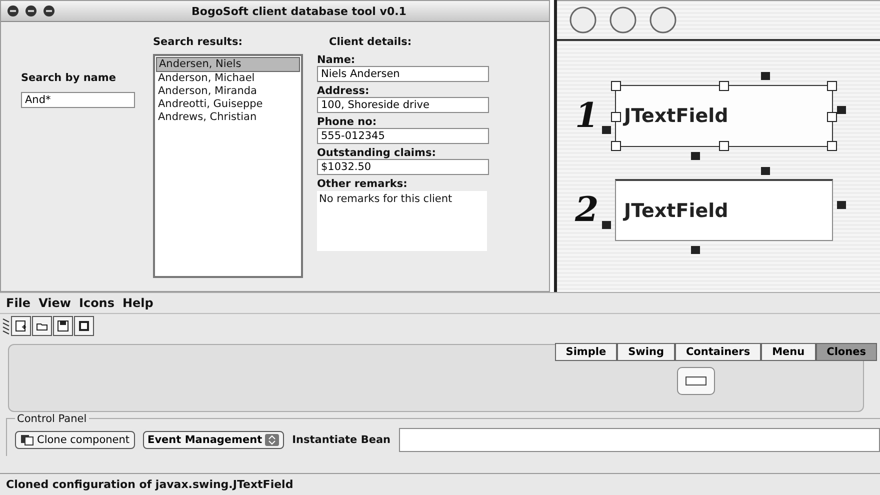 This screenshot has height=495, width=880. Describe the element at coordinates (403, 136) in the screenshot. I see `input-field: 555-012345` at that location.